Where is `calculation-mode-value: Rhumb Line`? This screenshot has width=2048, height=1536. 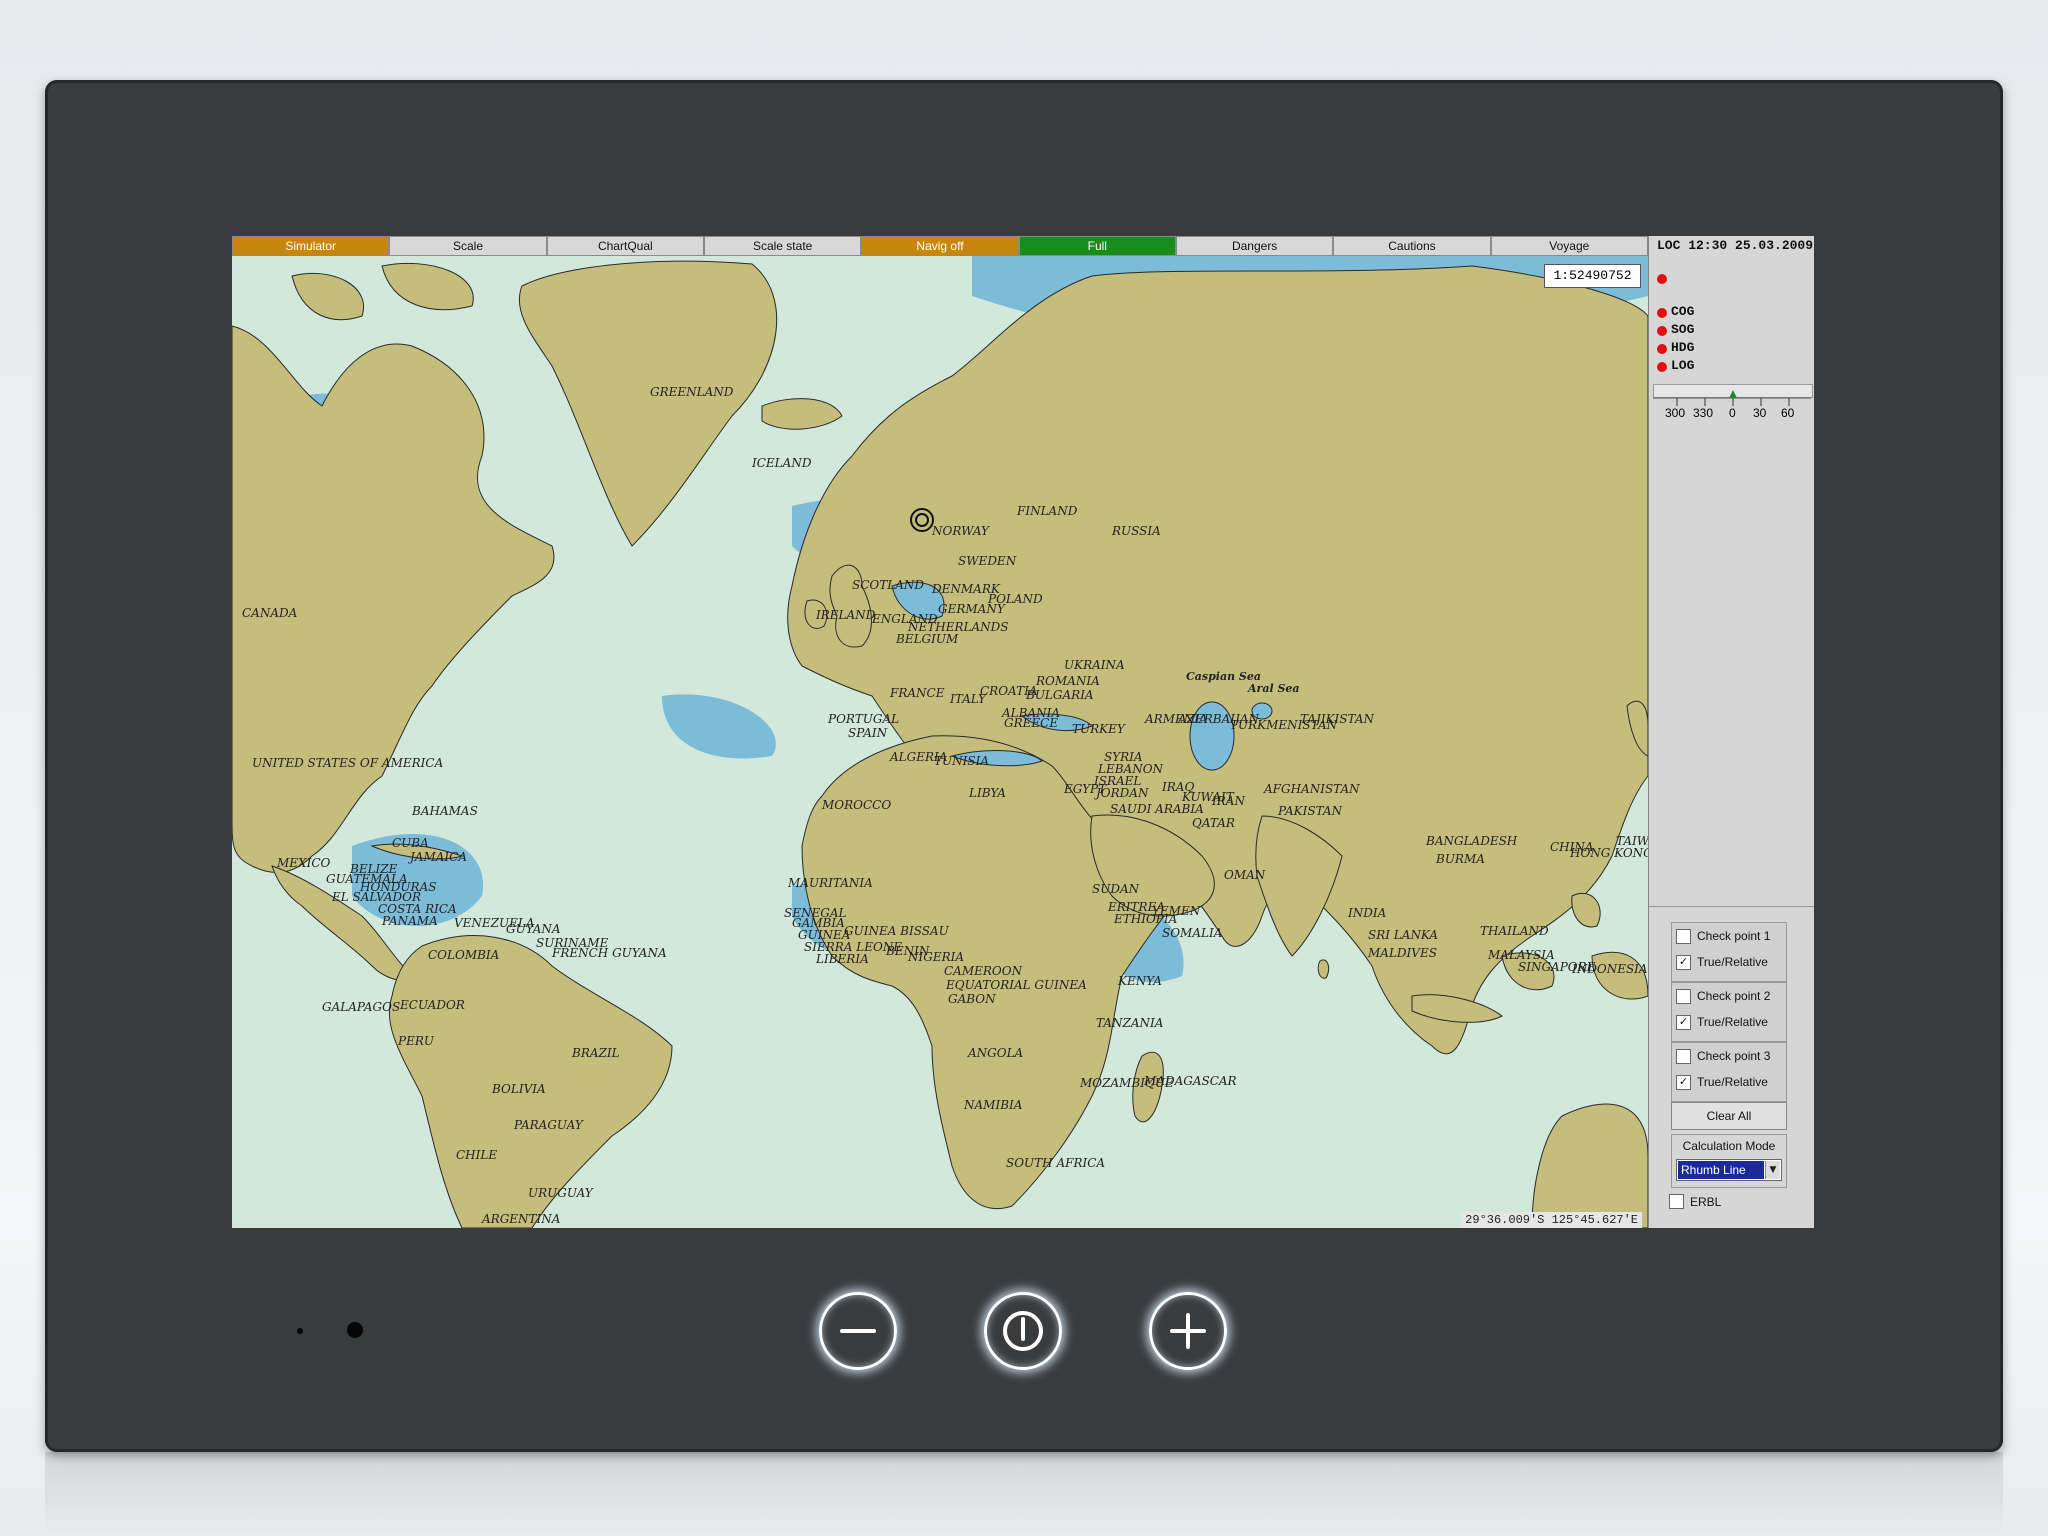
calculation-mode-value: Rhumb Line is located at coordinates (1721, 1170).